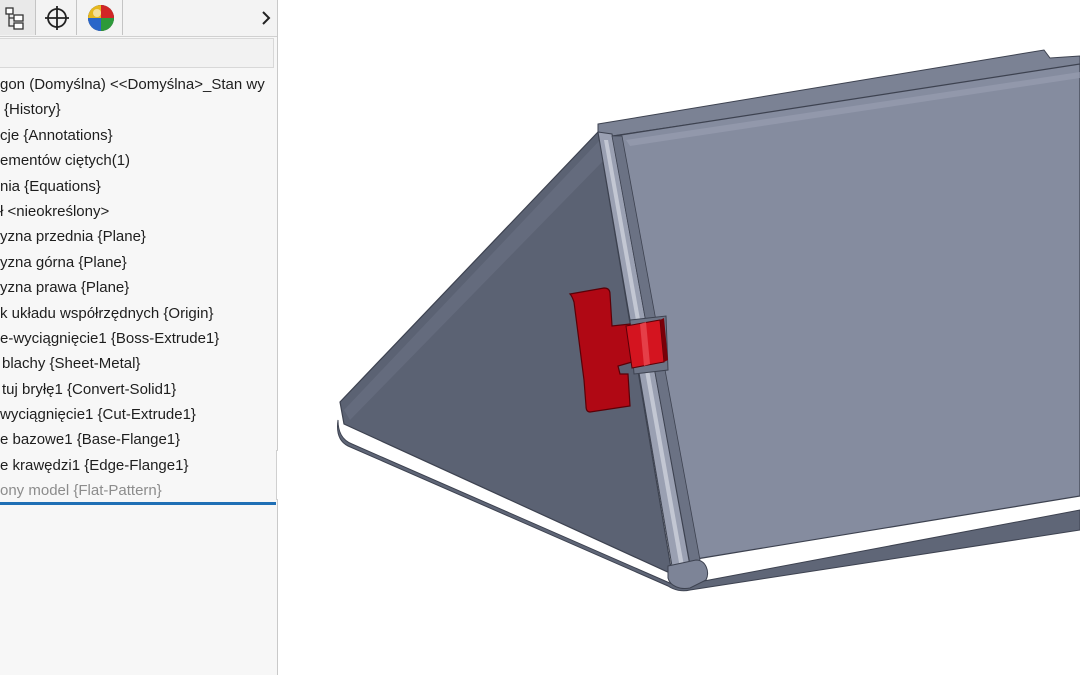 This screenshot has height=680, width=1080. What do you see at coordinates (65, 288) in the screenshot?
I see `tree-item-label: yzna prawa {Plane}` at bounding box center [65, 288].